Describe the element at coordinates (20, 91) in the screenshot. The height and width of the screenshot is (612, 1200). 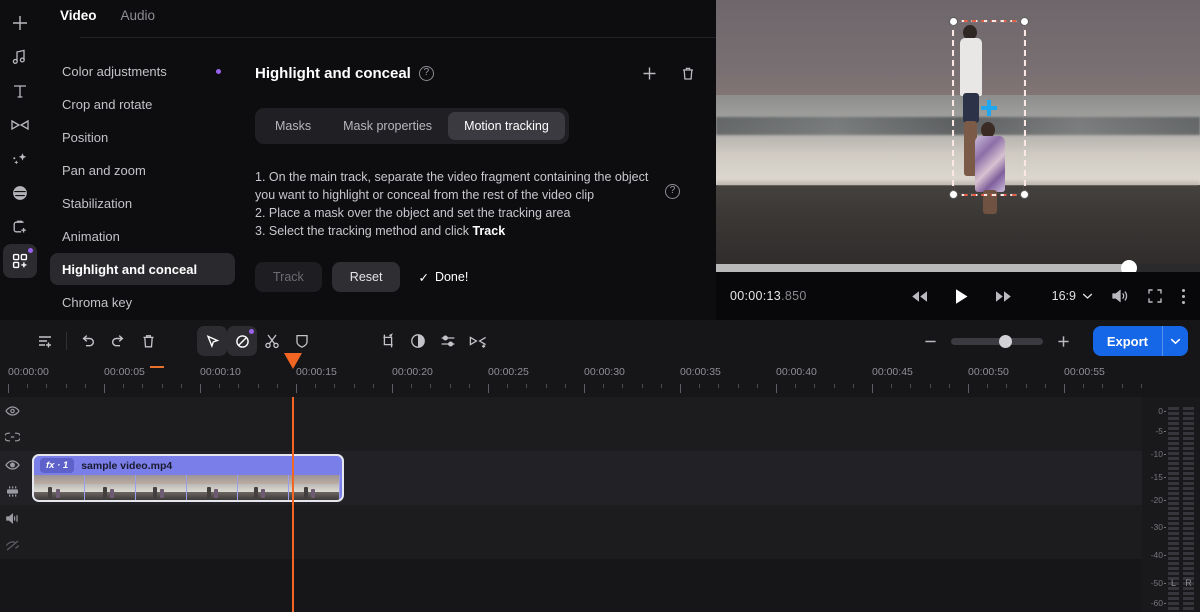
I see `titles-icon` at that location.